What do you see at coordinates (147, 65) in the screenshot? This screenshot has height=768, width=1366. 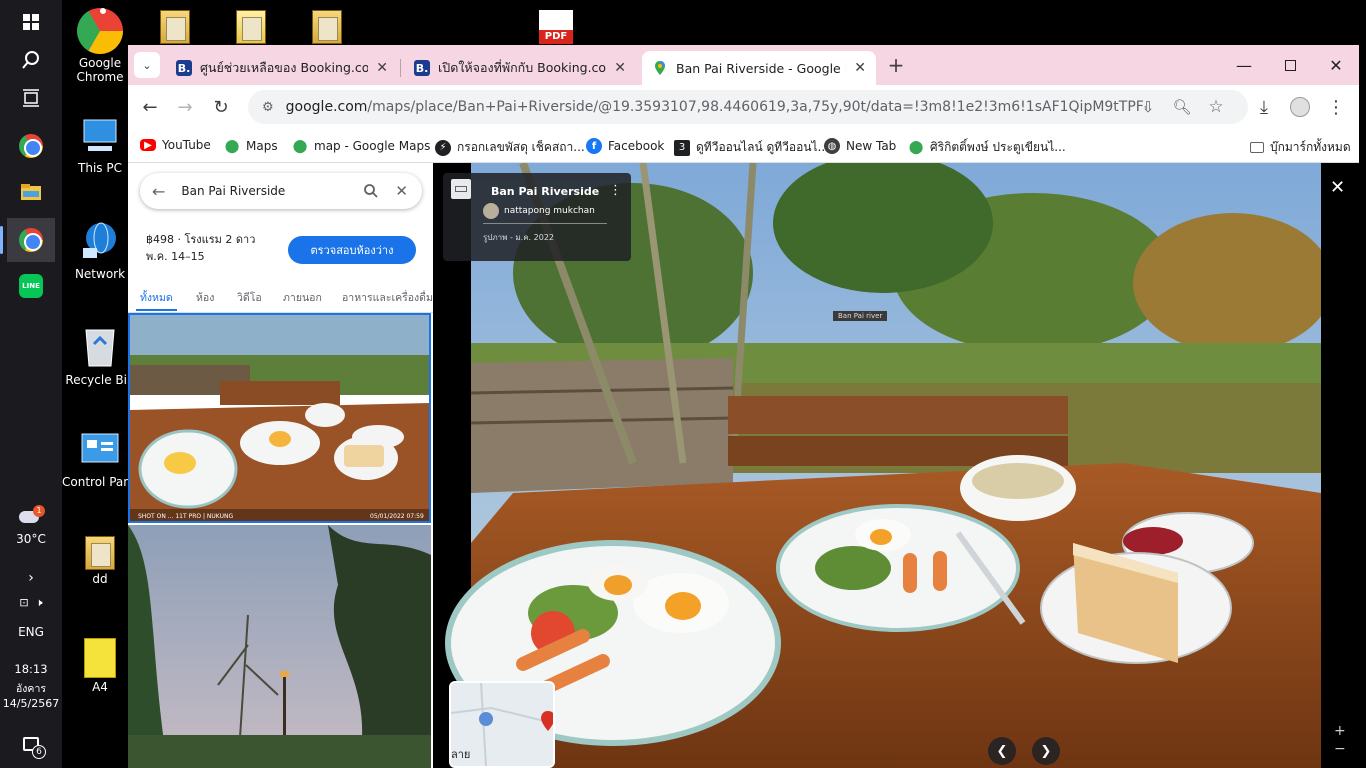 I see `tab-search-button: ⌄` at bounding box center [147, 65].